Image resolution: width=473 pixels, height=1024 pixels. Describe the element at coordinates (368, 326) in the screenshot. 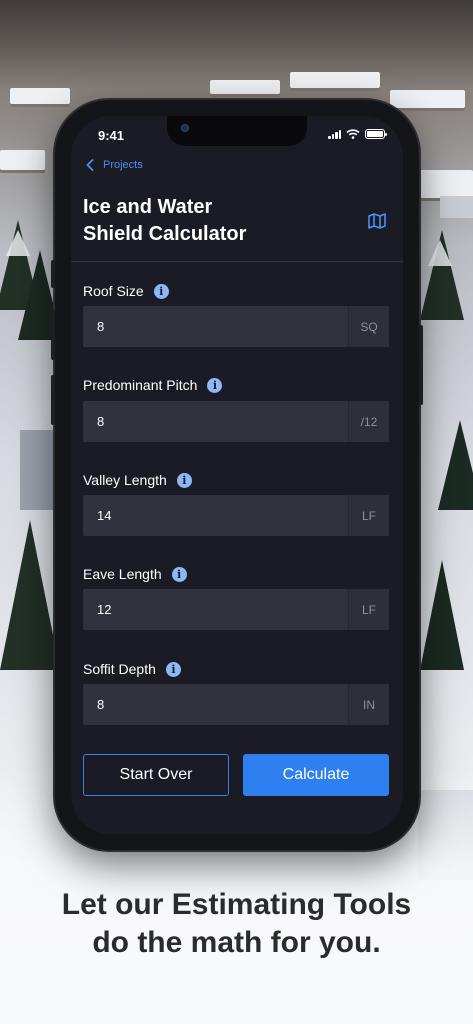

I see `unit-label: SQ` at that location.